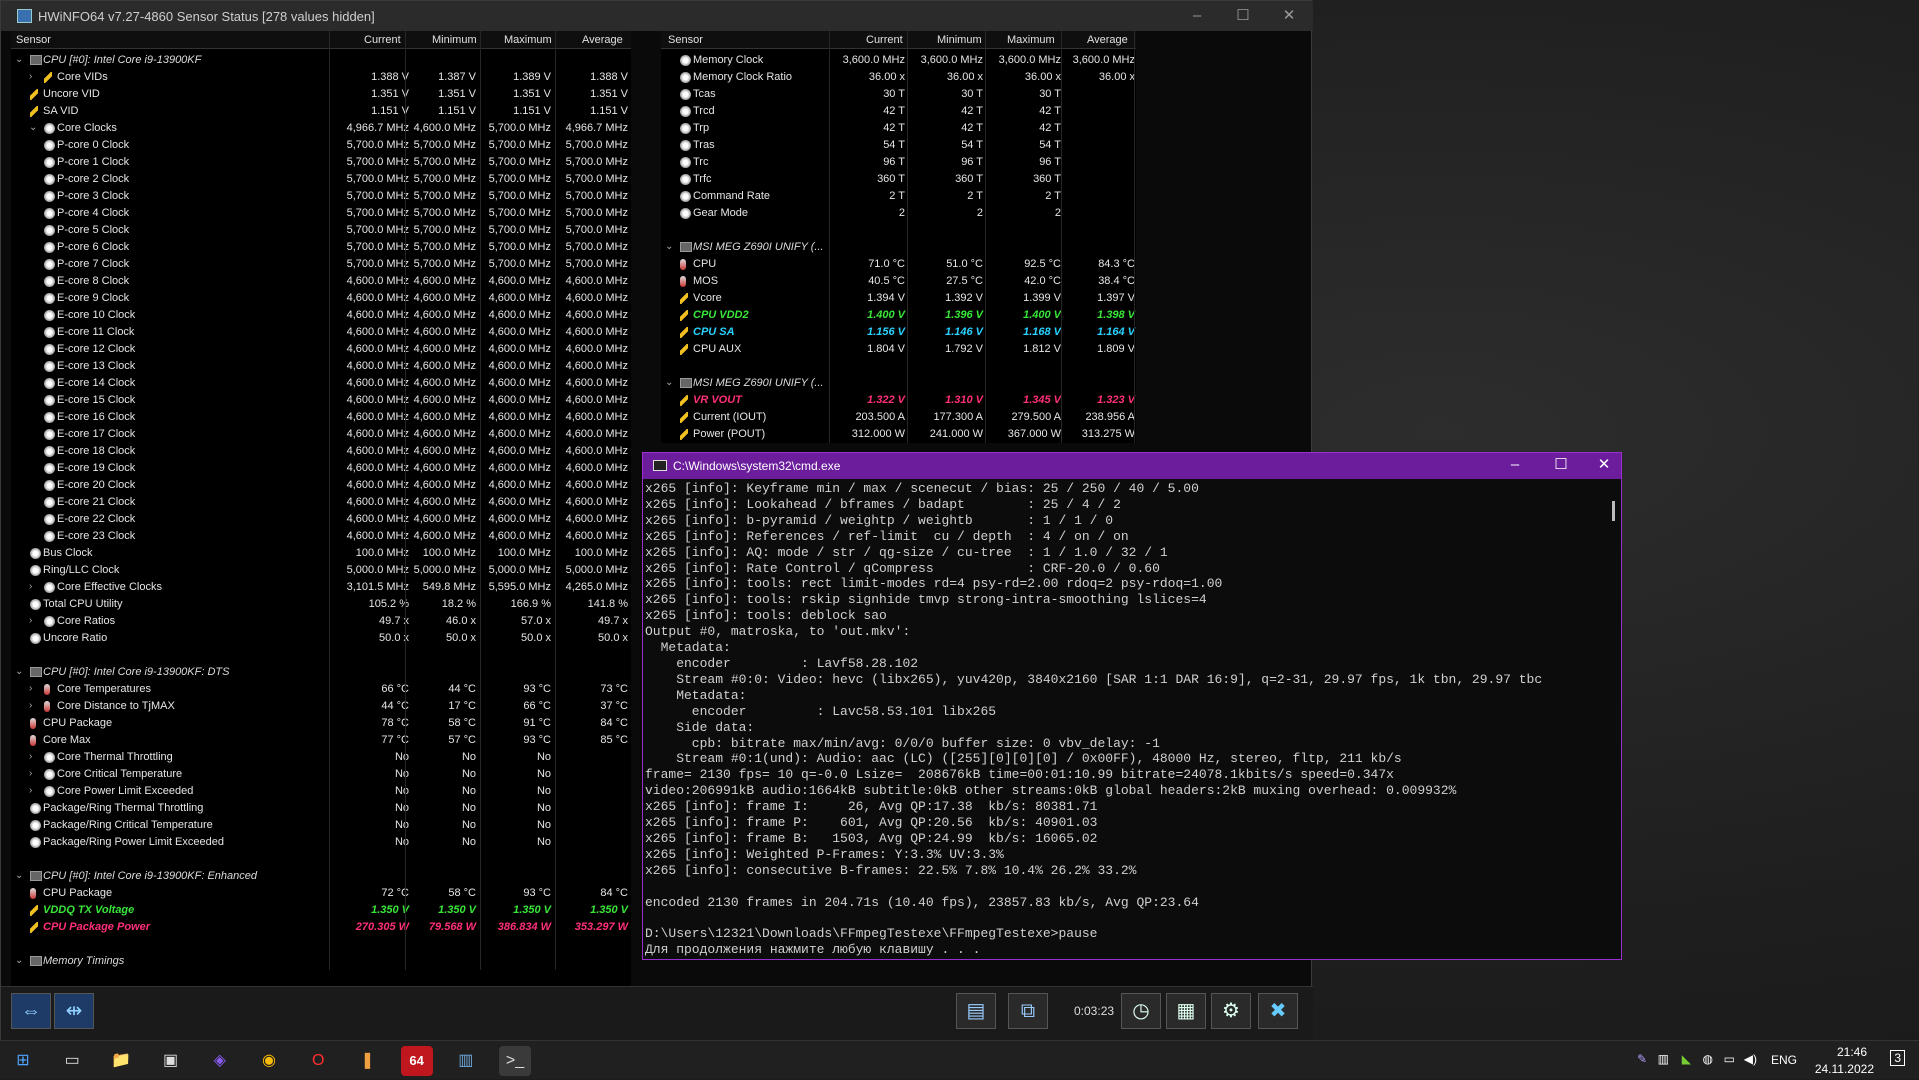 This screenshot has height=1080, width=1919. What do you see at coordinates (1663, 1059) in the screenshot?
I see `network-tray-icon: ▥` at bounding box center [1663, 1059].